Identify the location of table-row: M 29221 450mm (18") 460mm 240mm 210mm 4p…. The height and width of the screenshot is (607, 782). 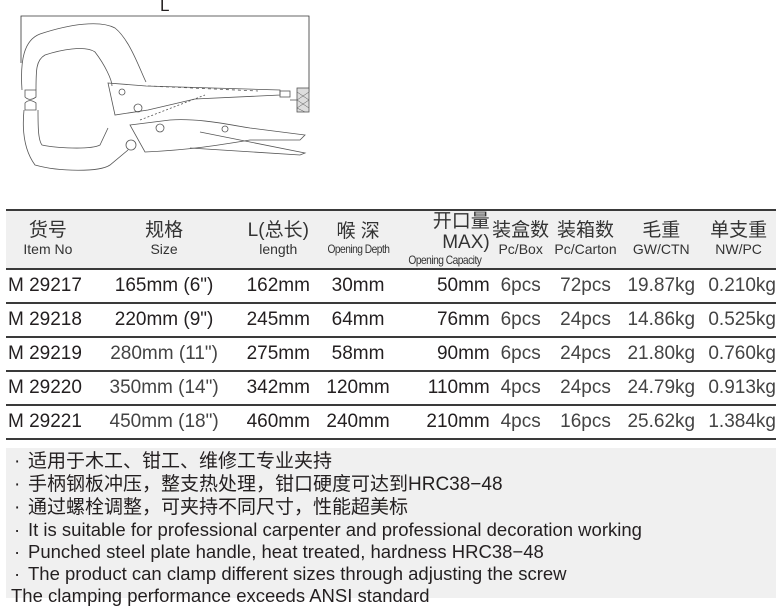
(391, 423).